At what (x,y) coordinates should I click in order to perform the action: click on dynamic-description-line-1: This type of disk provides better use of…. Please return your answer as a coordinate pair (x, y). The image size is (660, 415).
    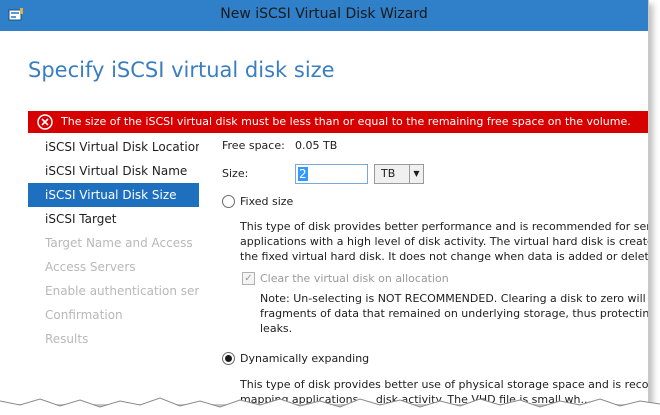
    Looking at the image, I should click on (444, 384).